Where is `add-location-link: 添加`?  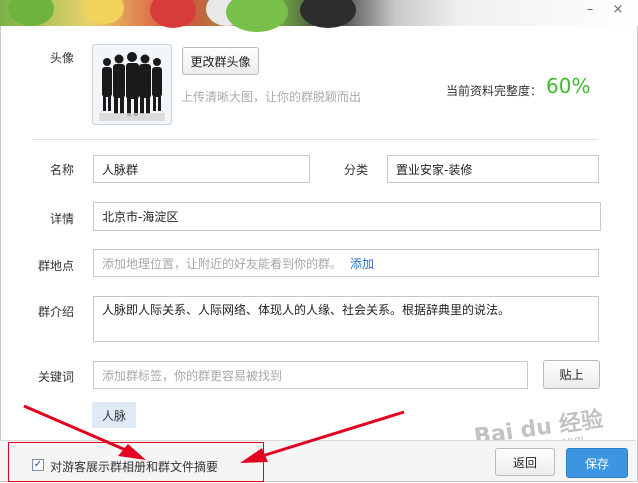 add-location-link: 添加 is located at coordinates (362, 263).